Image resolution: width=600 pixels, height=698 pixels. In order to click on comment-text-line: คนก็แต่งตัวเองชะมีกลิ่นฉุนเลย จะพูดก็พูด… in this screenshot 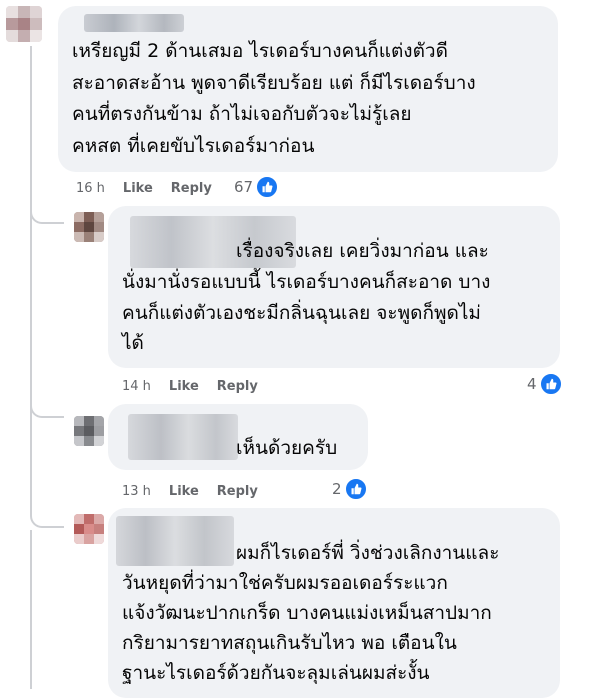, I will do `click(301, 312)`.